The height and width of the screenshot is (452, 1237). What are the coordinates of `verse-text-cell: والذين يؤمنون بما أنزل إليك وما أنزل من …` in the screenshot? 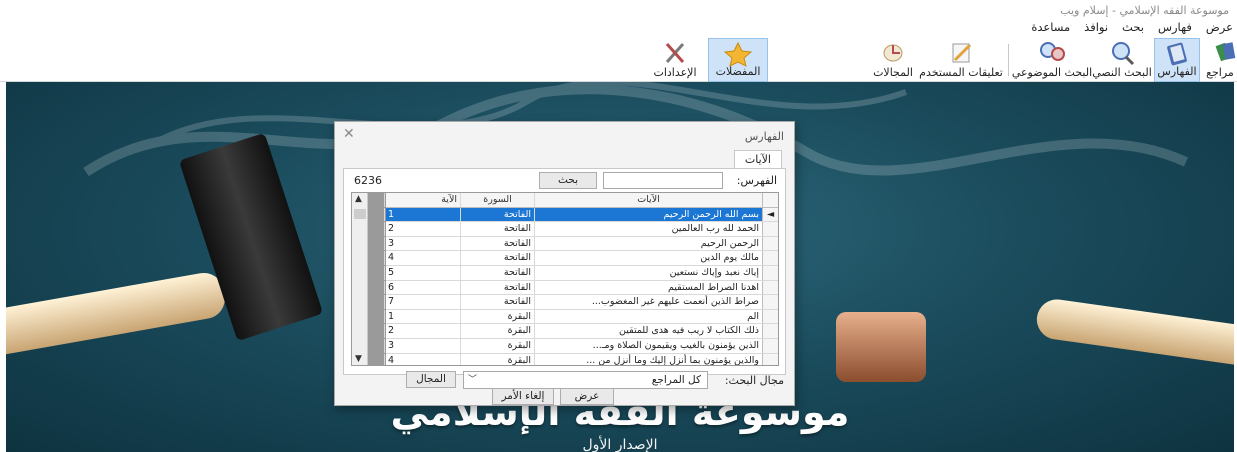 It's located at (648, 359).